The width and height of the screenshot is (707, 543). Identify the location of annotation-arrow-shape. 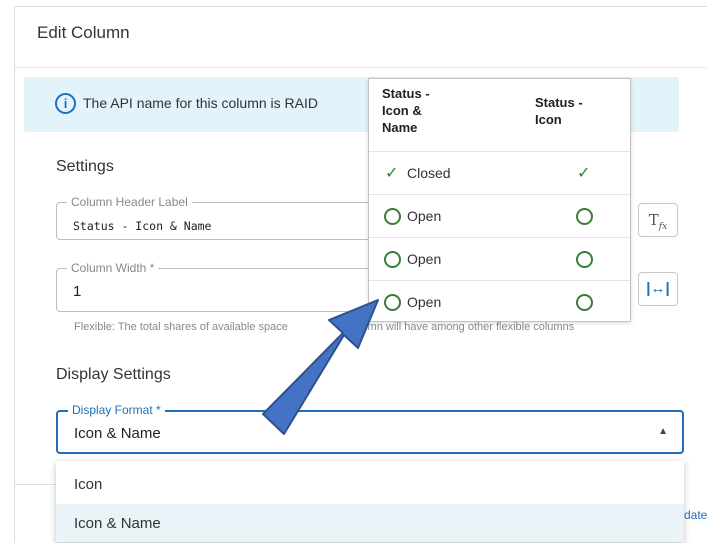
(320, 367).